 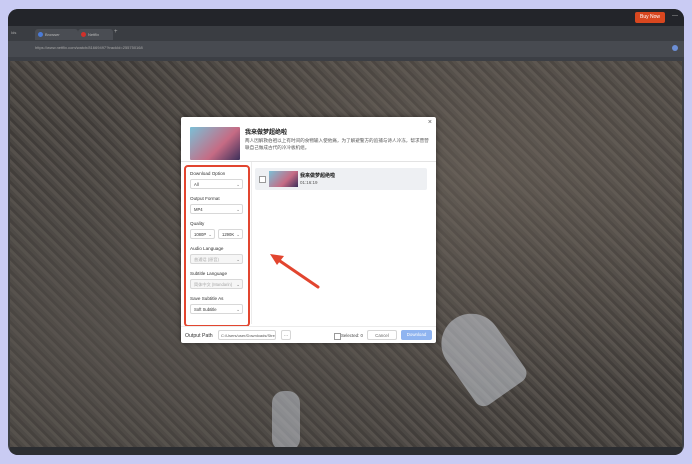 What do you see at coordinates (675, 16) in the screenshot?
I see `minimize-icon: —` at bounding box center [675, 16].